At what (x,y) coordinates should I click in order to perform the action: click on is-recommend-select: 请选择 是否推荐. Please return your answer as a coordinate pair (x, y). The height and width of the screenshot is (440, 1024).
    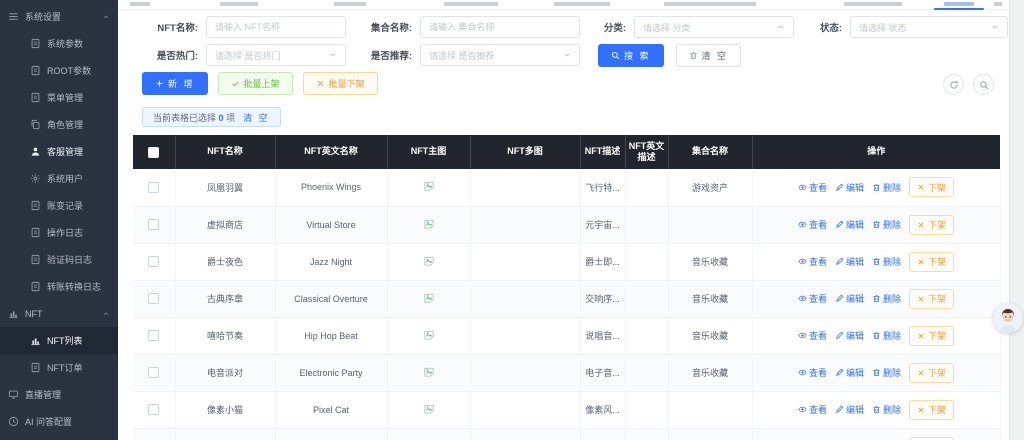
    Looking at the image, I should click on (500, 55).